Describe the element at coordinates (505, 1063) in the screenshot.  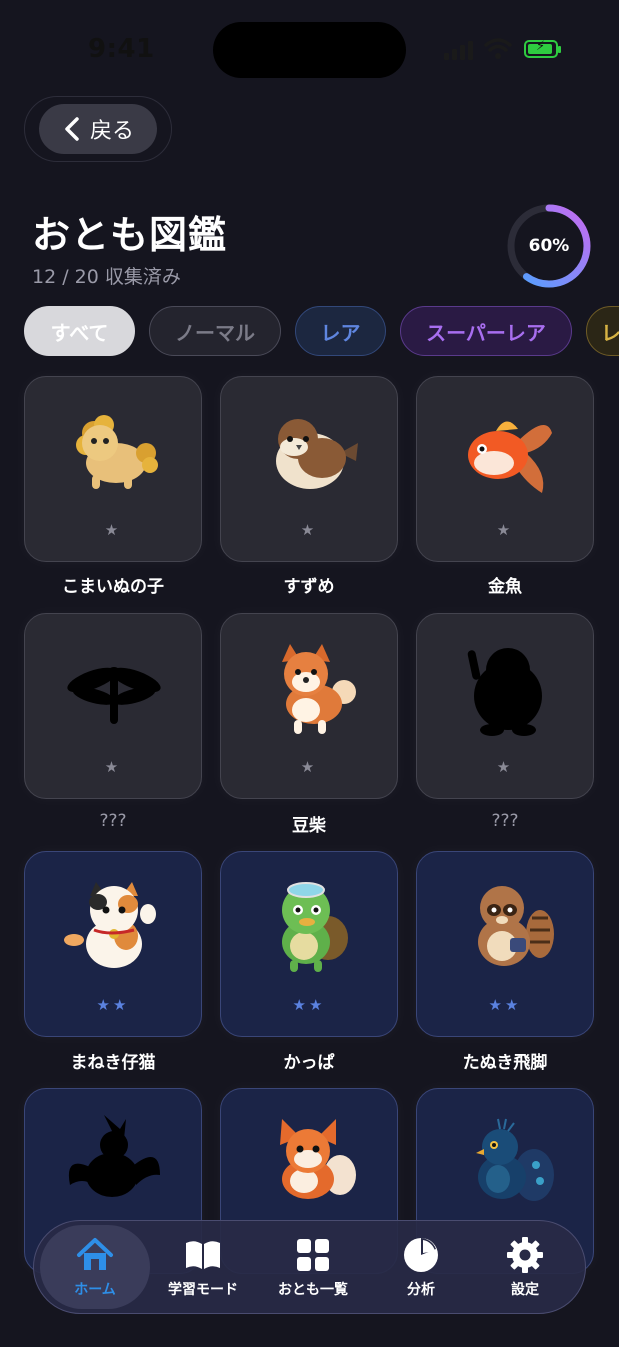
I see `card-name: たぬき飛脚` at that location.